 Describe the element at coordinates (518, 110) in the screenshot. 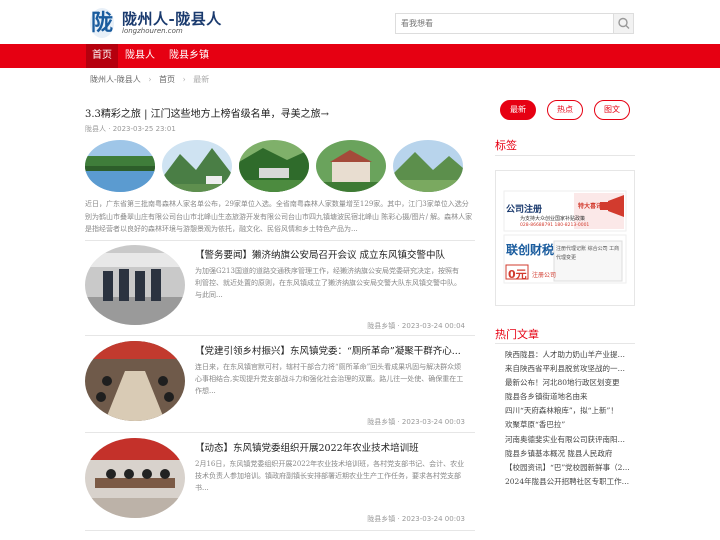

I see `tab-latest: 最新` at that location.